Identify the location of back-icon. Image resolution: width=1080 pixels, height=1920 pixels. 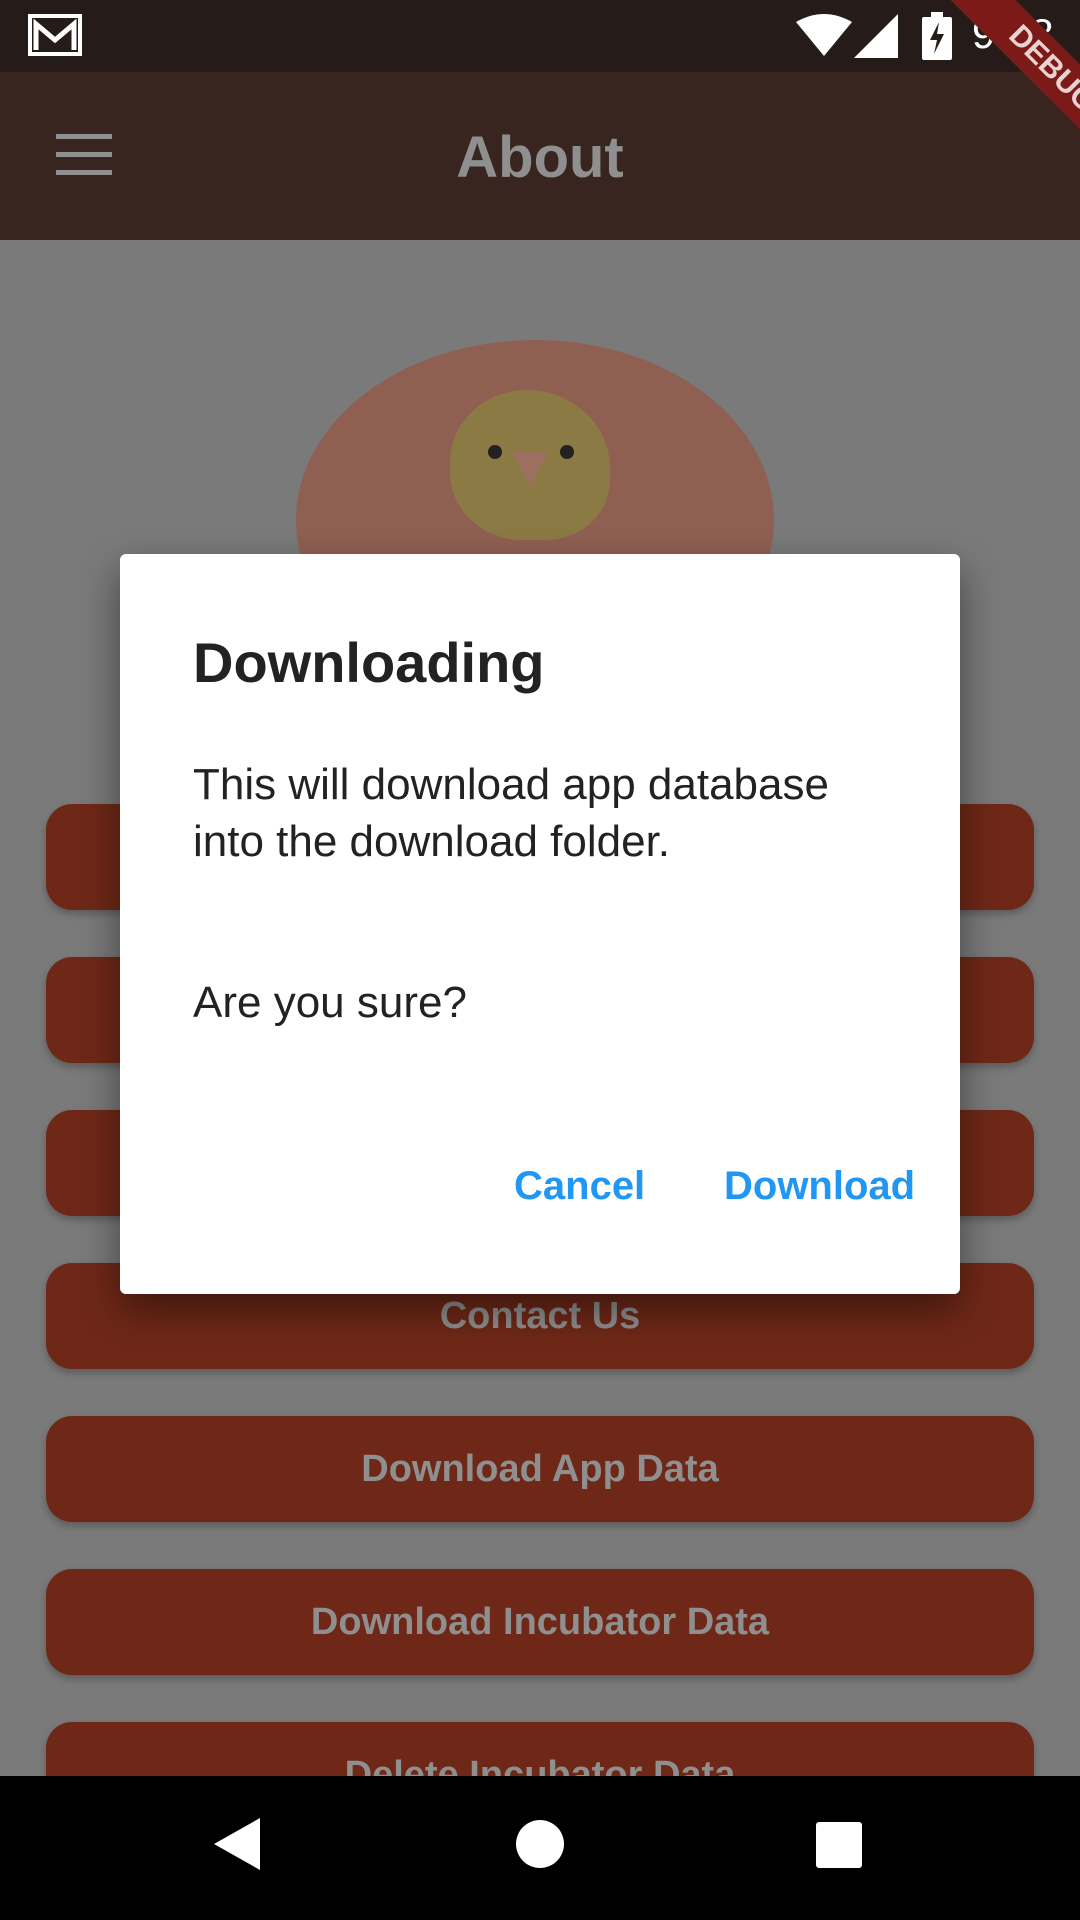
(237, 1846).